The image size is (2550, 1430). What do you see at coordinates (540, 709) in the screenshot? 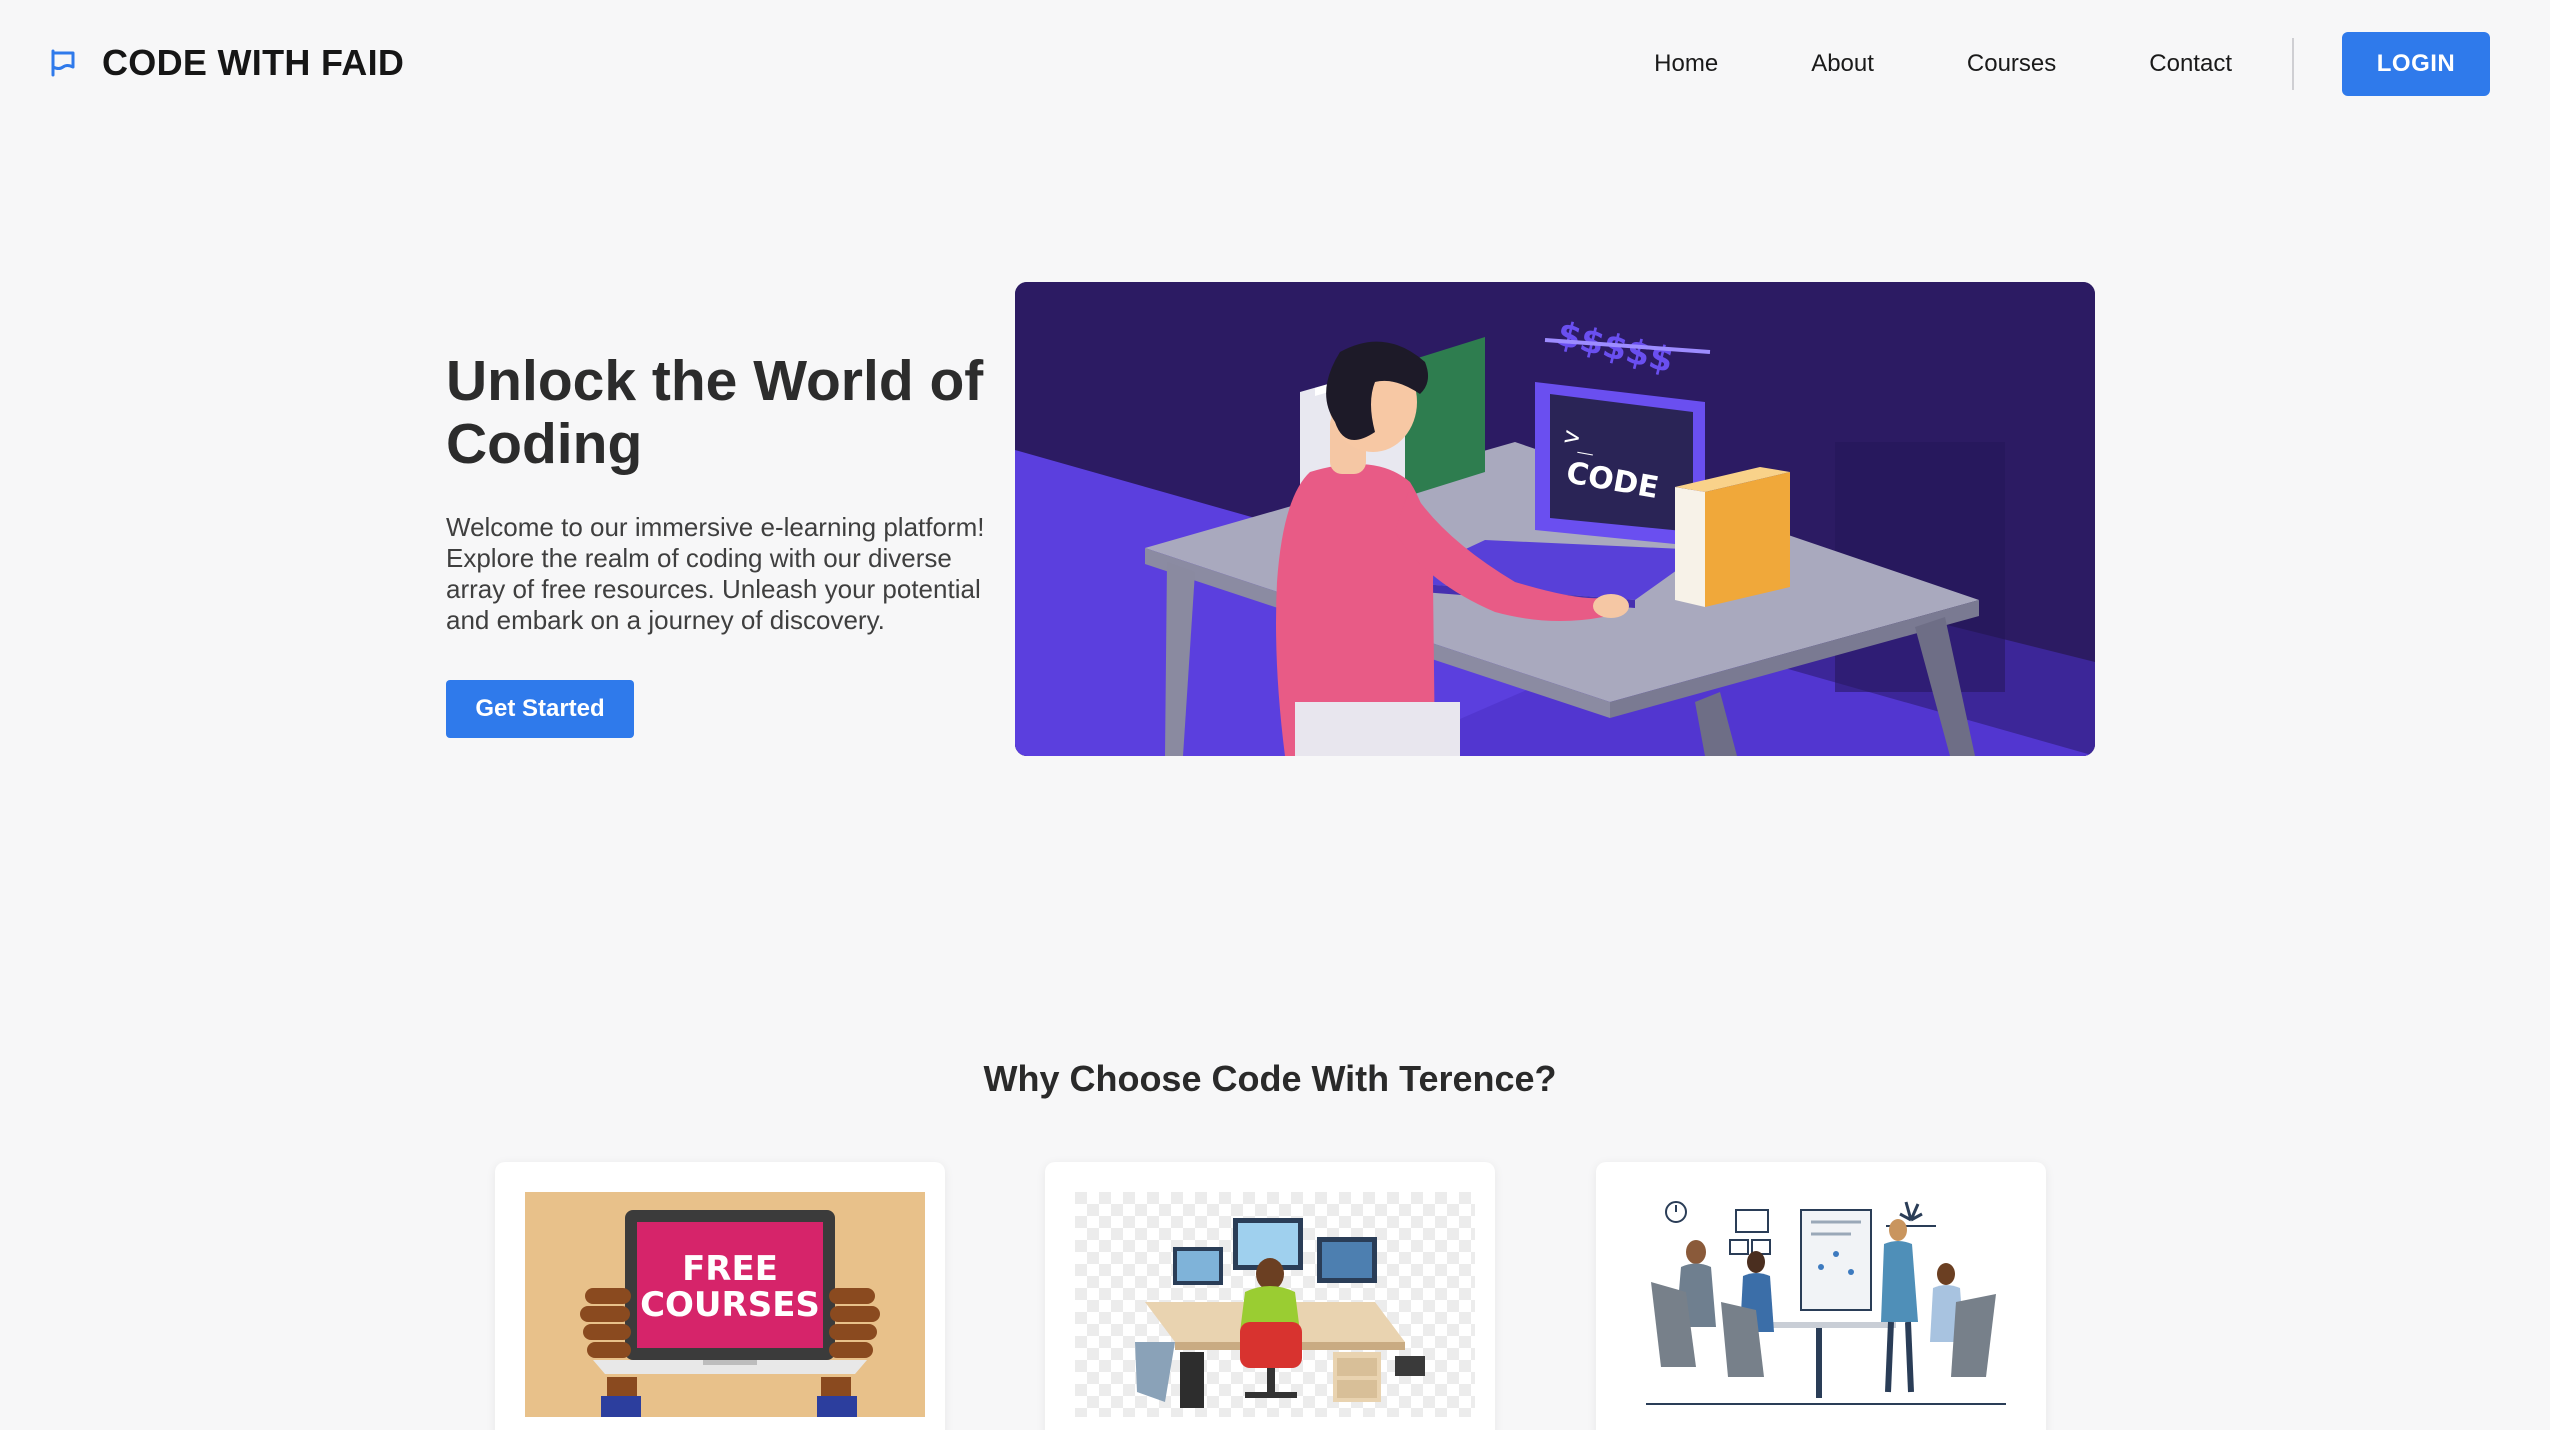
I see `get-started-button: Get Started` at bounding box center [540, 709].